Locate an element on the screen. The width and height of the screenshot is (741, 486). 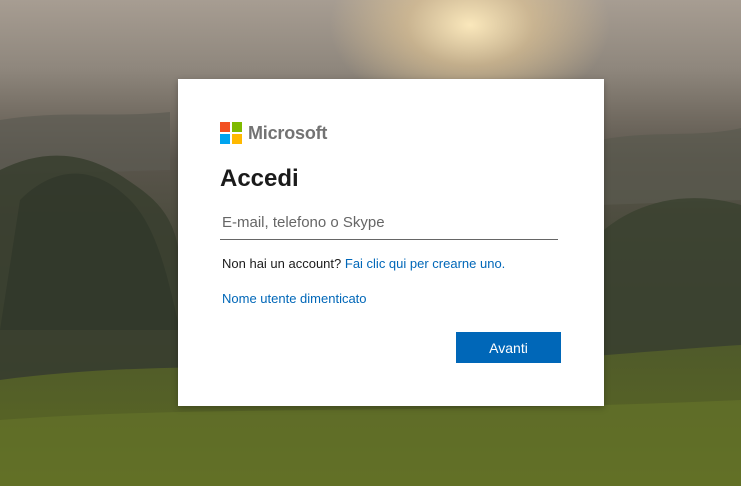
logo-square-blue is located at coordinates (225, 139).